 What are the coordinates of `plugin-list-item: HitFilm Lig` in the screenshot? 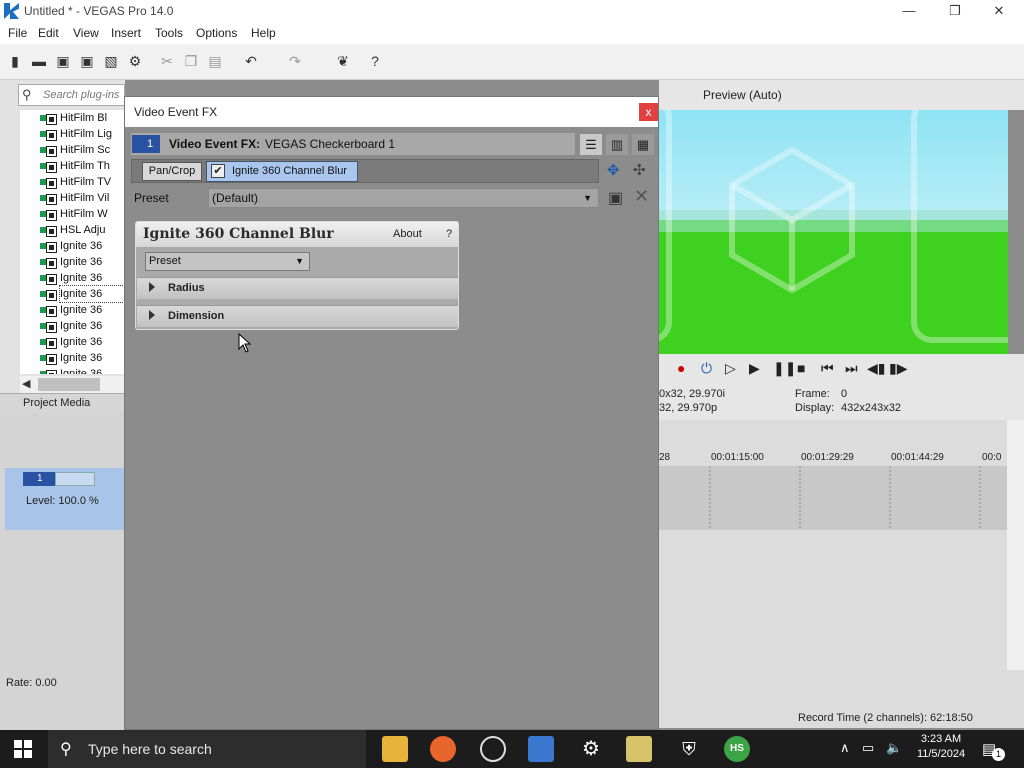 It's located at (92, 134).